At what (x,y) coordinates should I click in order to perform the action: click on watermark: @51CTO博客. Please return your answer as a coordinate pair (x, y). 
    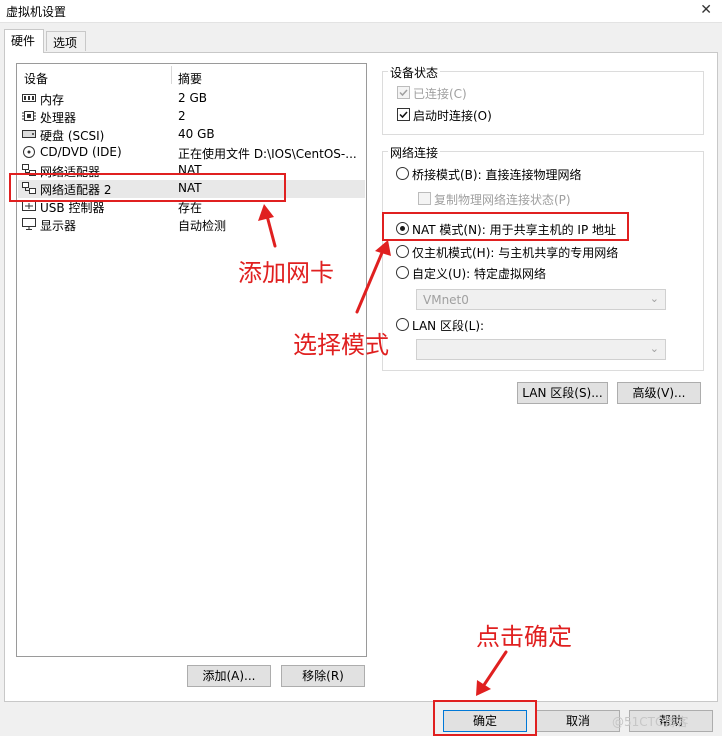
    Looking at the image, I should click on (650, 722).